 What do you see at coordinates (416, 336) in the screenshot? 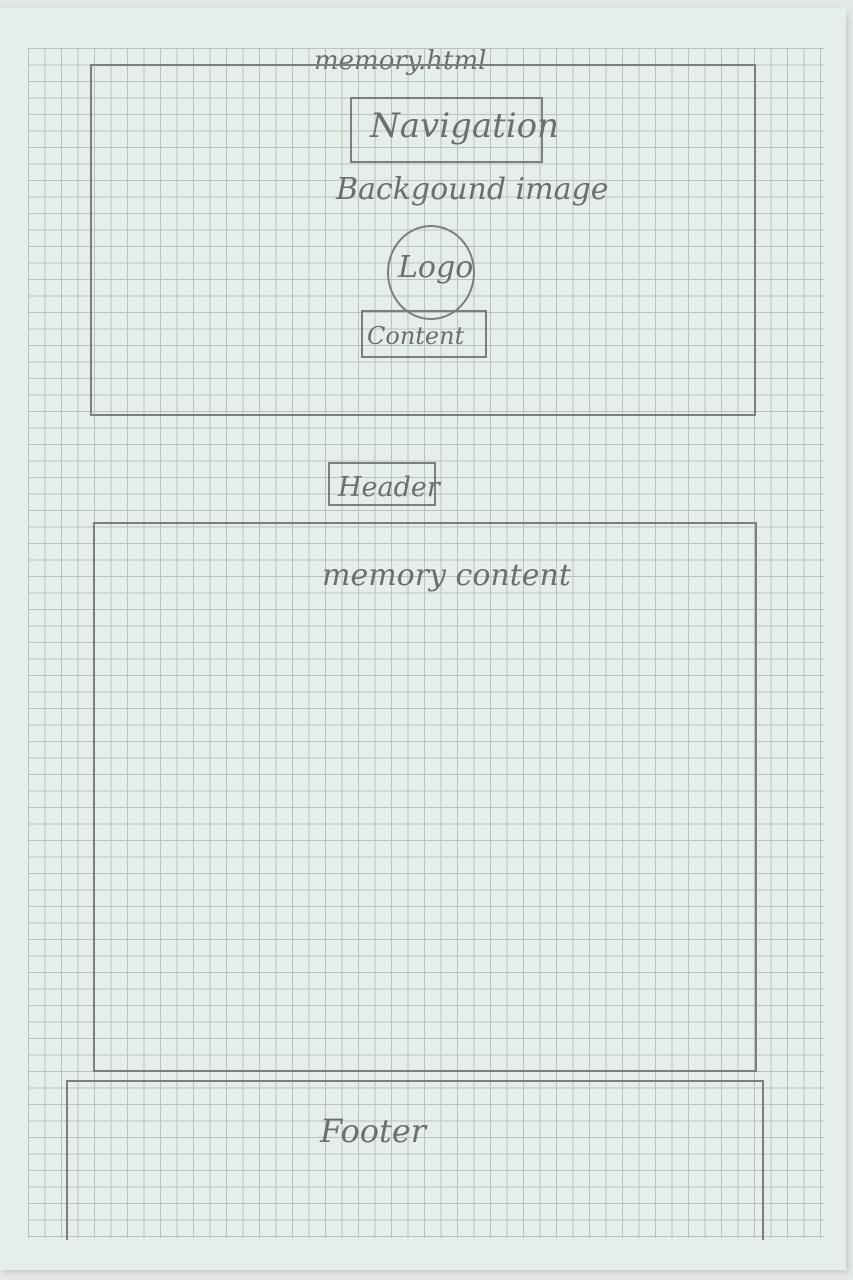
I see `content-label: Content` at bounding box center [416, 336].